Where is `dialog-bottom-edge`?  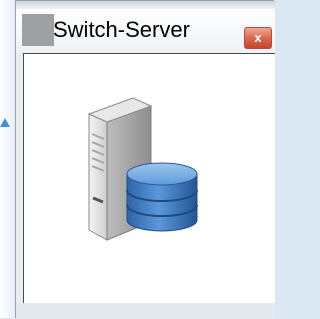
dialog-bottom-edge is located at coordinates (145, 311).